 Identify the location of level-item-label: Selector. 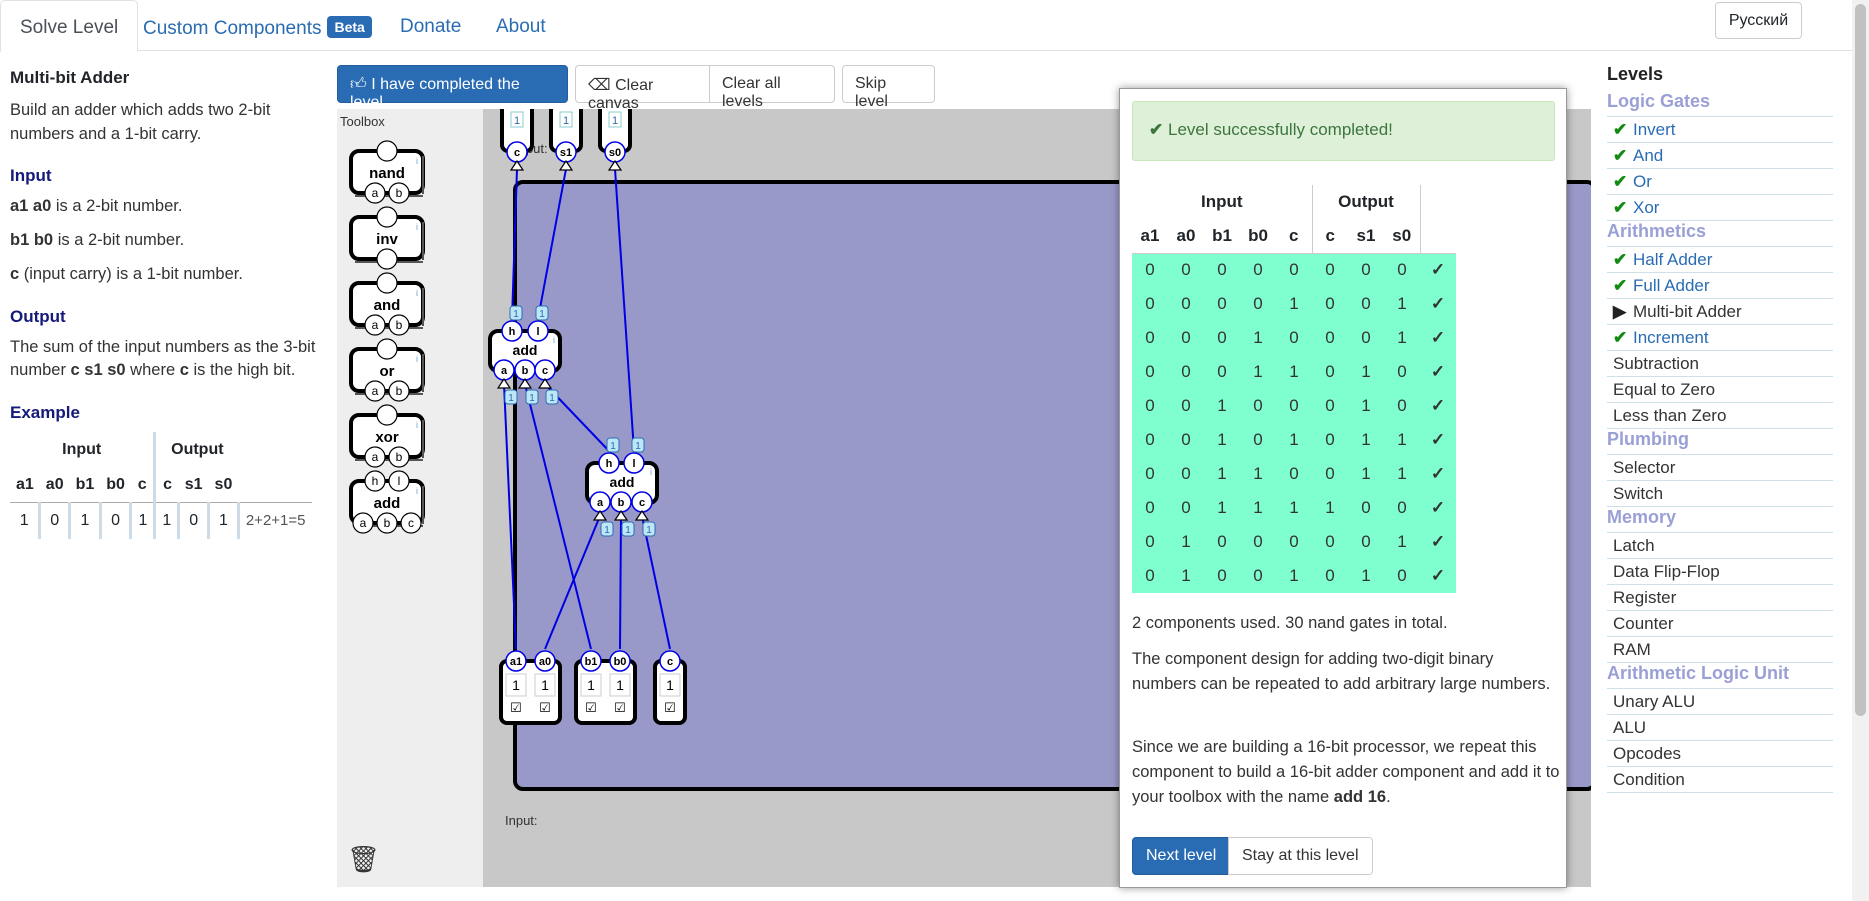
(1644, 467).